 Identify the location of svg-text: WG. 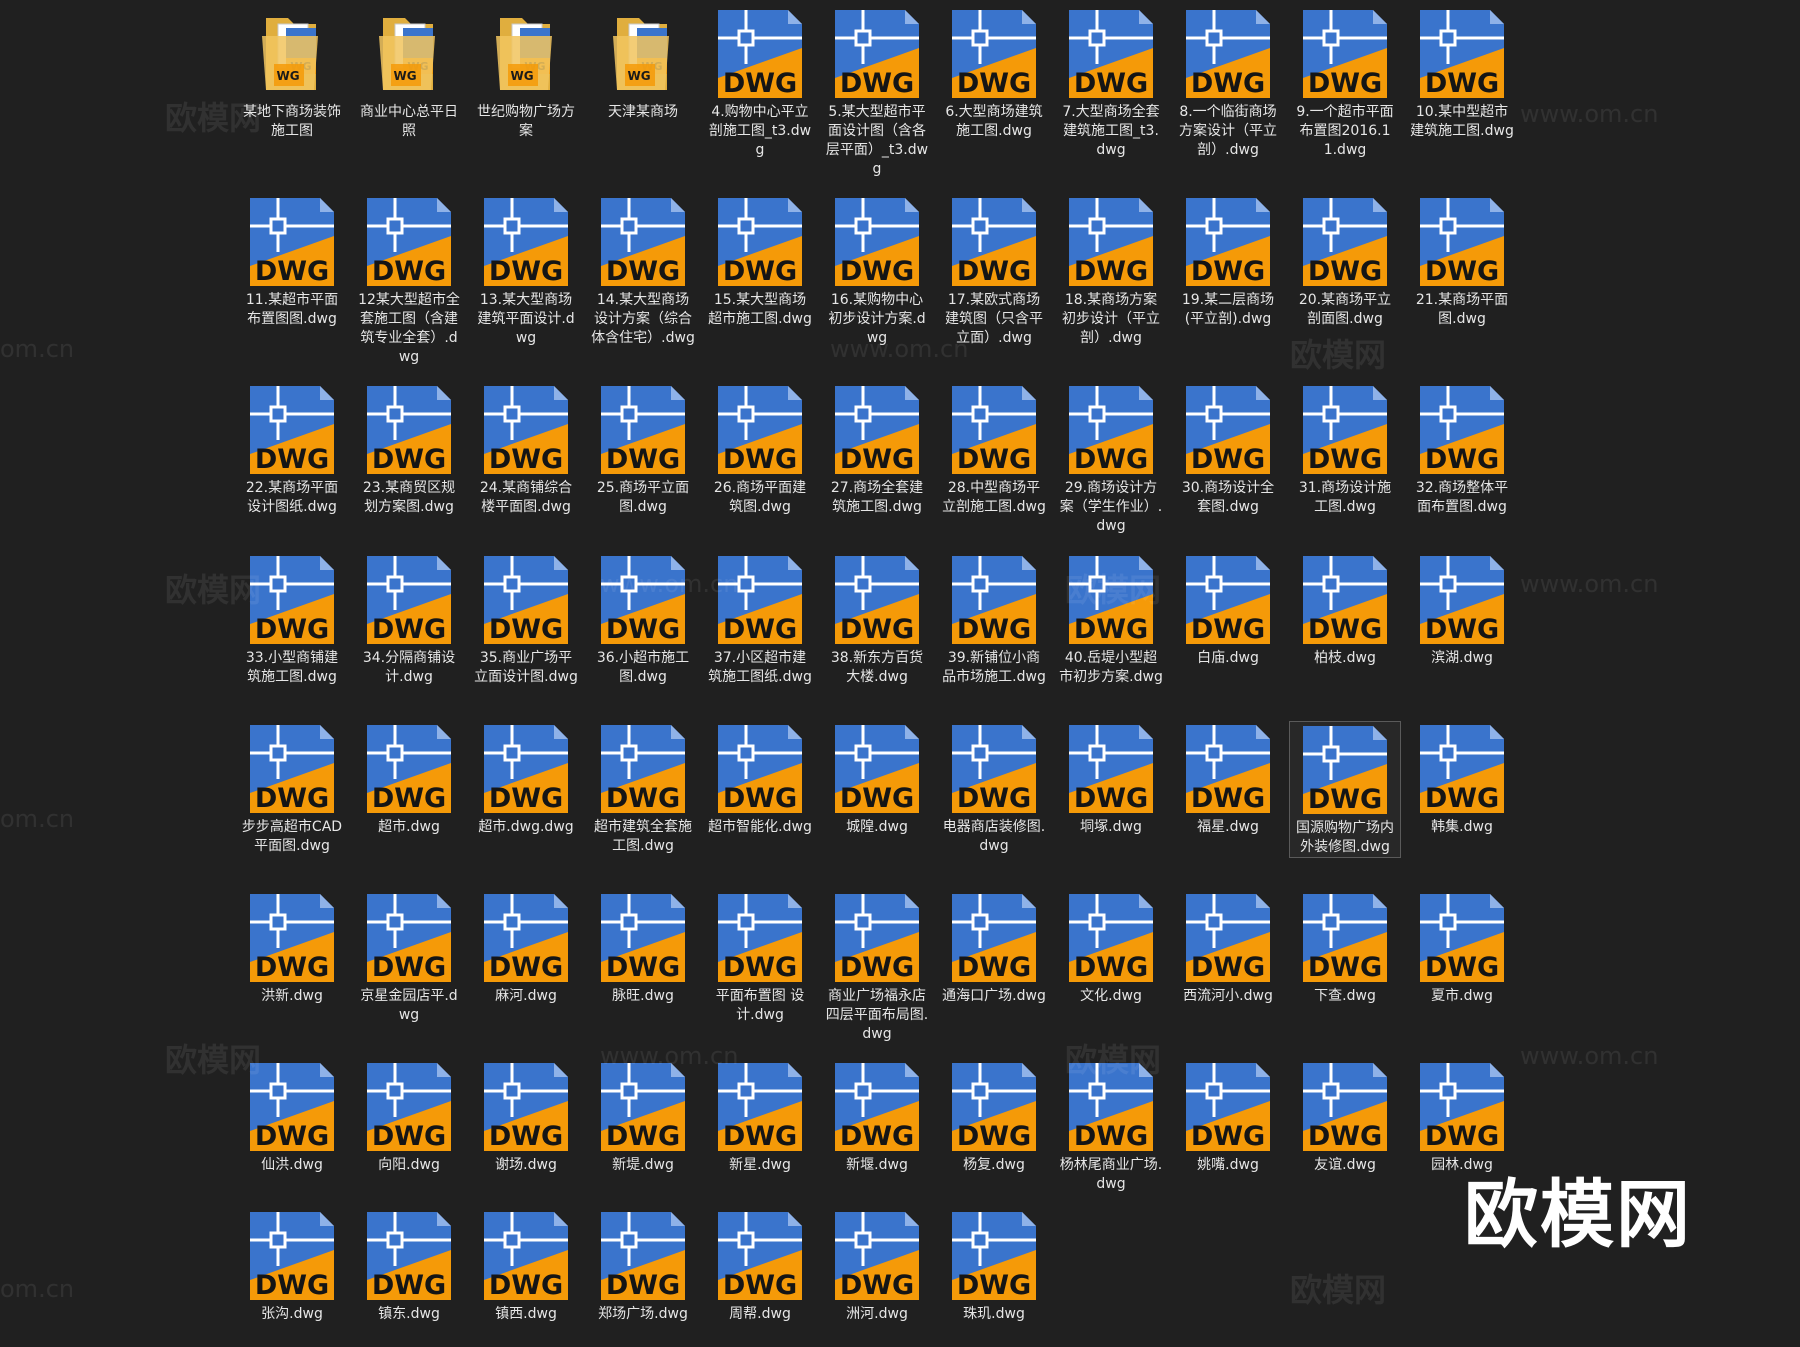
(404, 76).